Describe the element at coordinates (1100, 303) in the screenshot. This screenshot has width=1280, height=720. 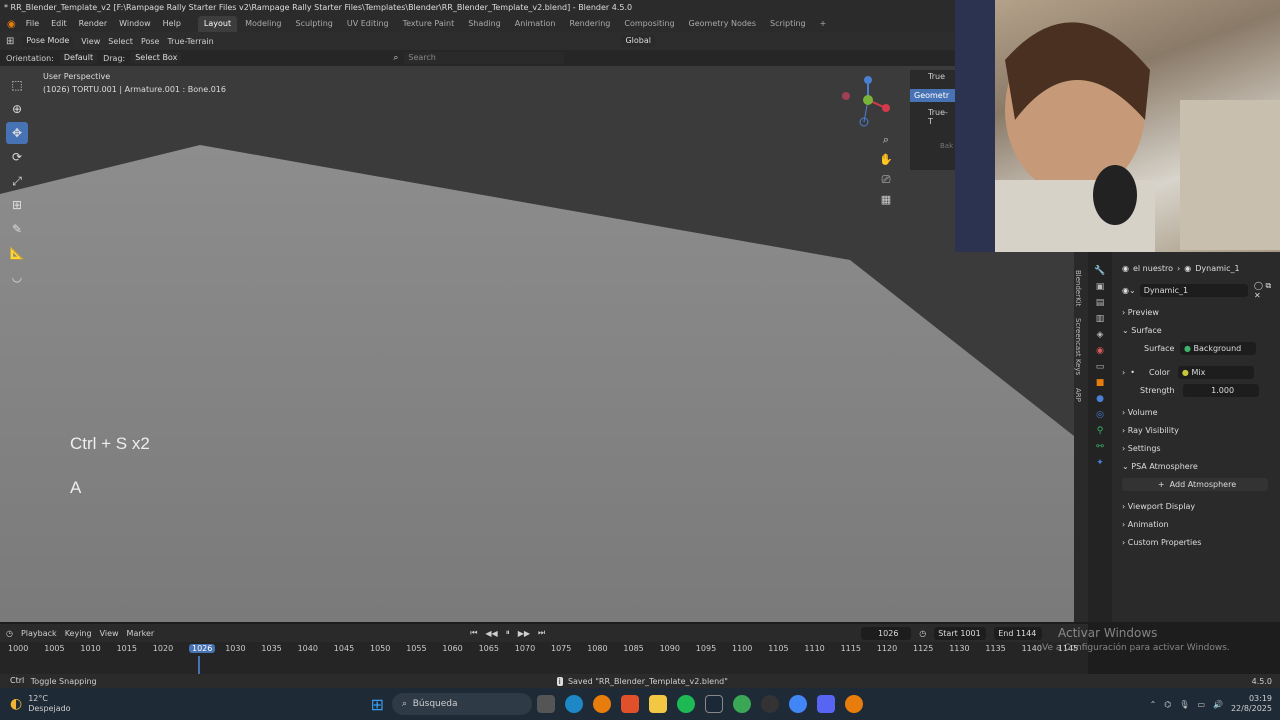
I see `output-icon: ▤` at that location.